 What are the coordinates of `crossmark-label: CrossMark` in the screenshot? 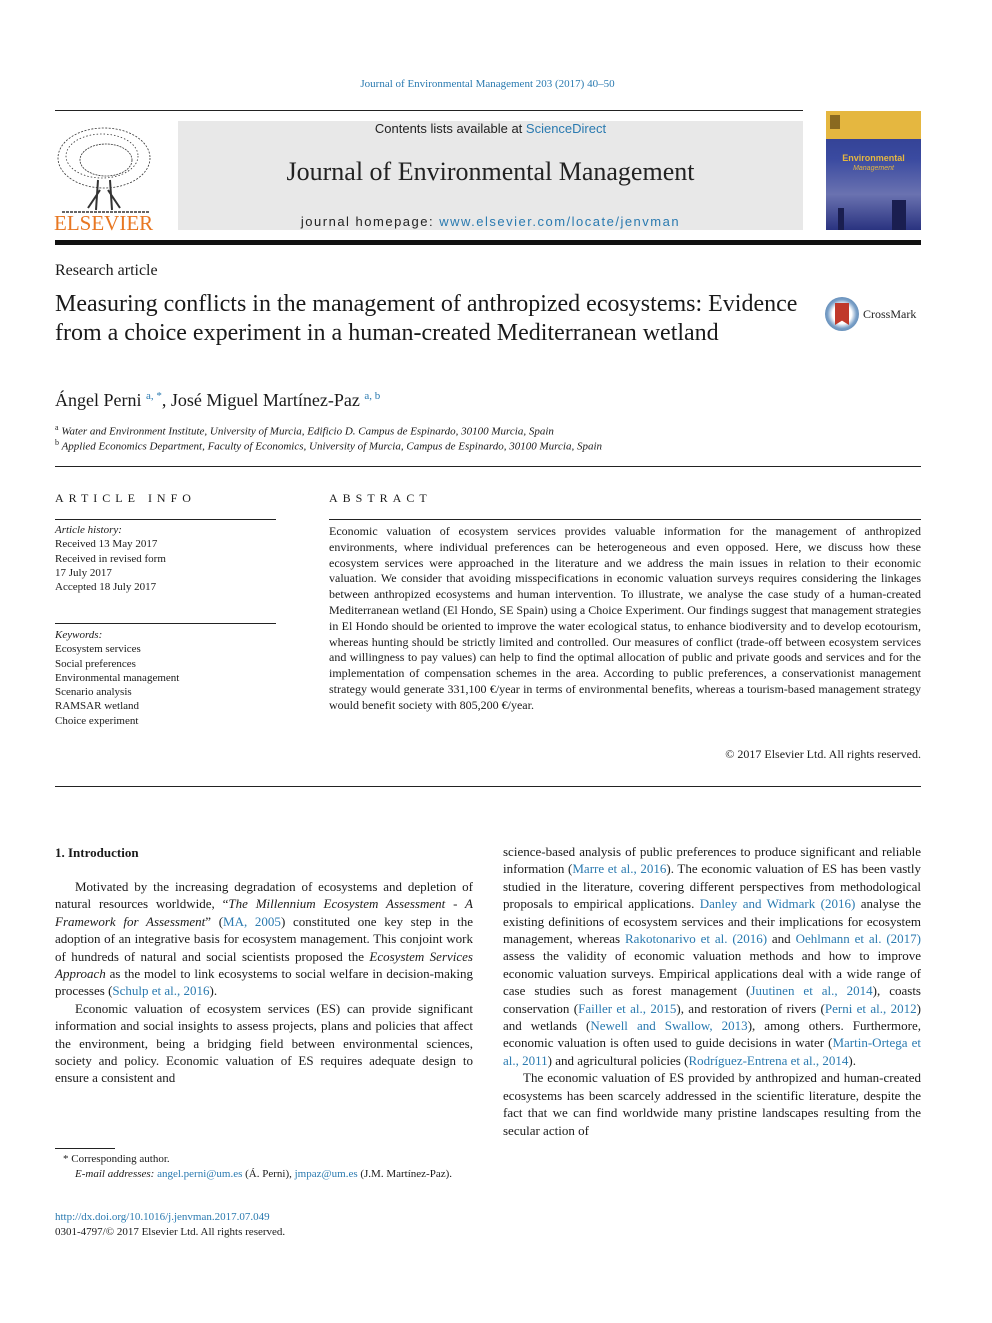 It's located at (890, 314).